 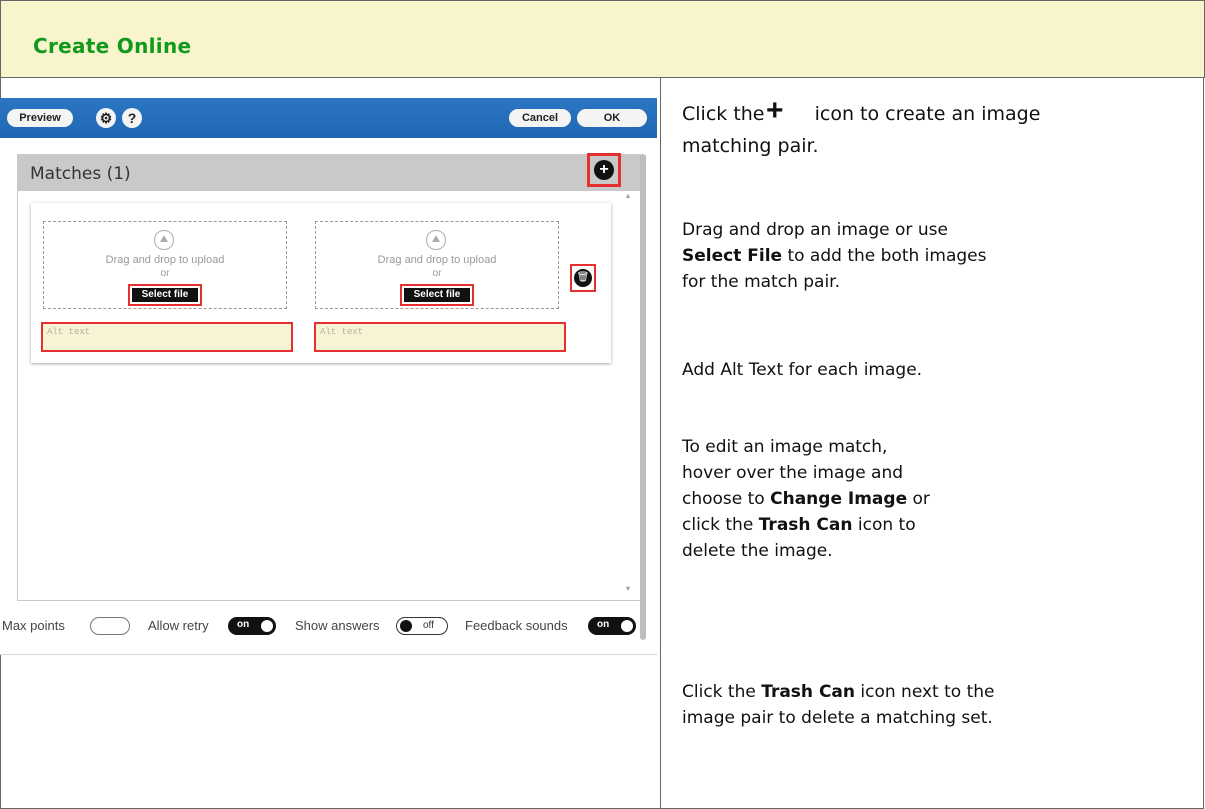 I want to click on feedback-sounds-label: Feedback sounds, so click(x=516, y=625).